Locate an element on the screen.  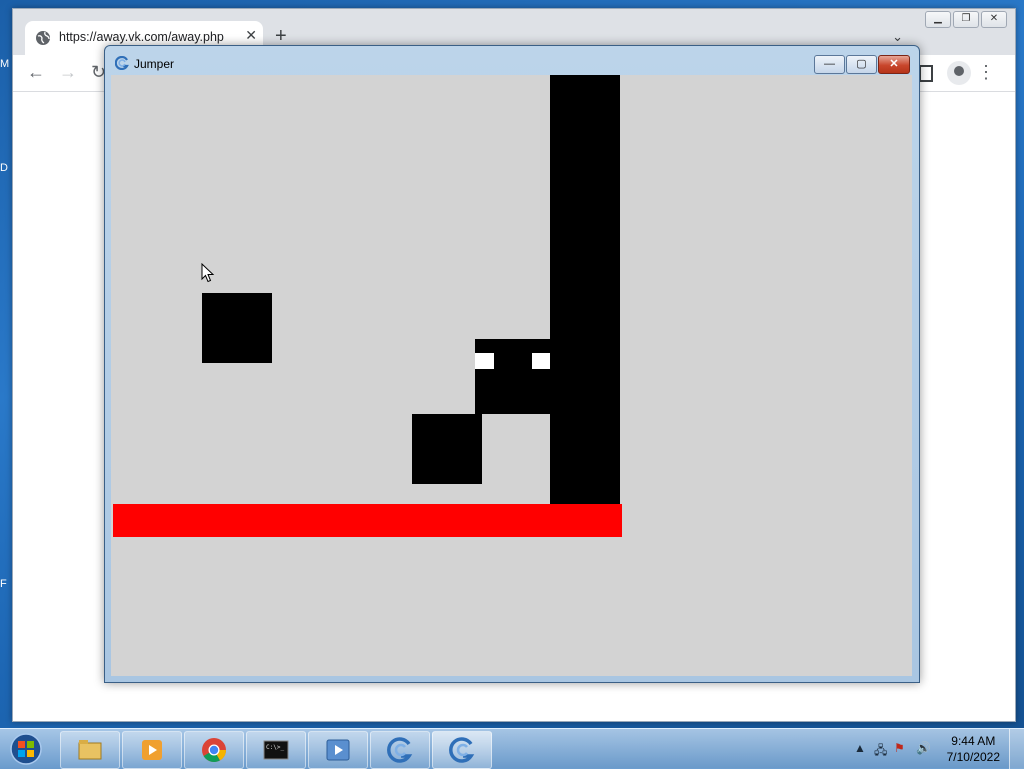
tab-title: https://away.vk.com/away.php is located at coordinates (141, 37).